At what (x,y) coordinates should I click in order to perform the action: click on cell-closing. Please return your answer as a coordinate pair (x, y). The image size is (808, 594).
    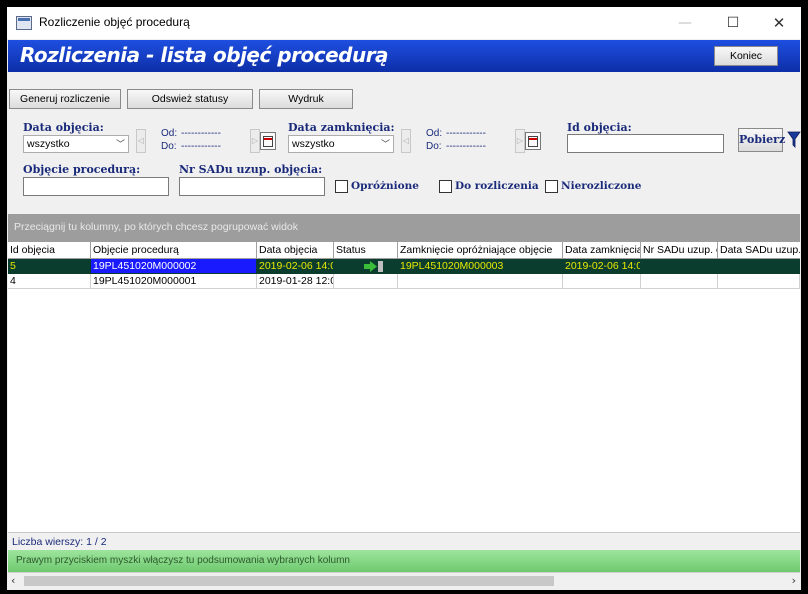
    Looking at the image, I should click on (480, 281).